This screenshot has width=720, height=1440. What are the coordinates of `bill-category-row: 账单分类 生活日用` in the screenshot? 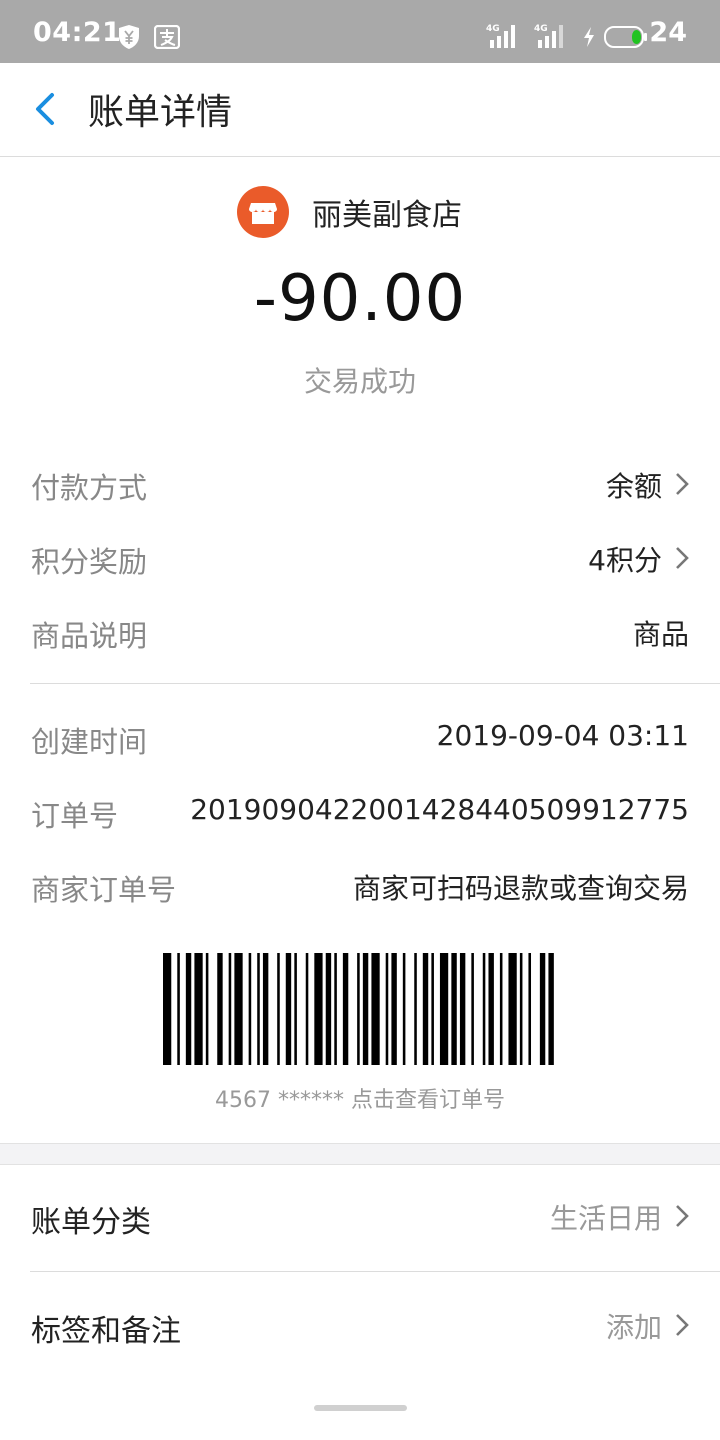 It's located at (360, 1218).